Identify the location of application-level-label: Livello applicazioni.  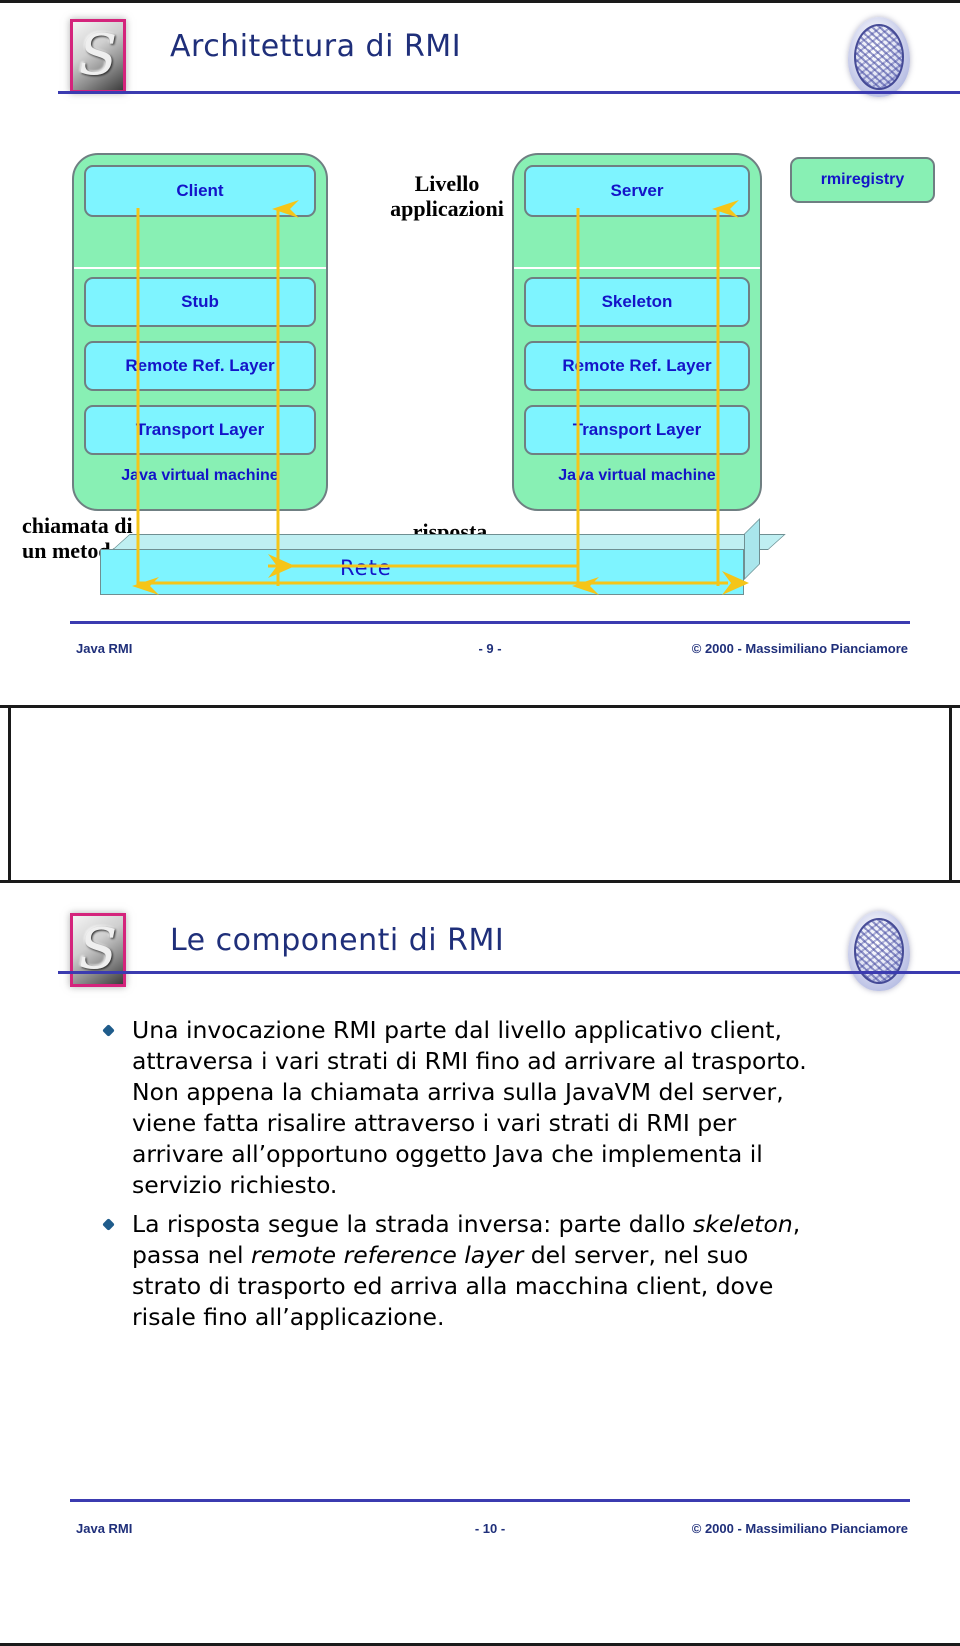
(447, 196).